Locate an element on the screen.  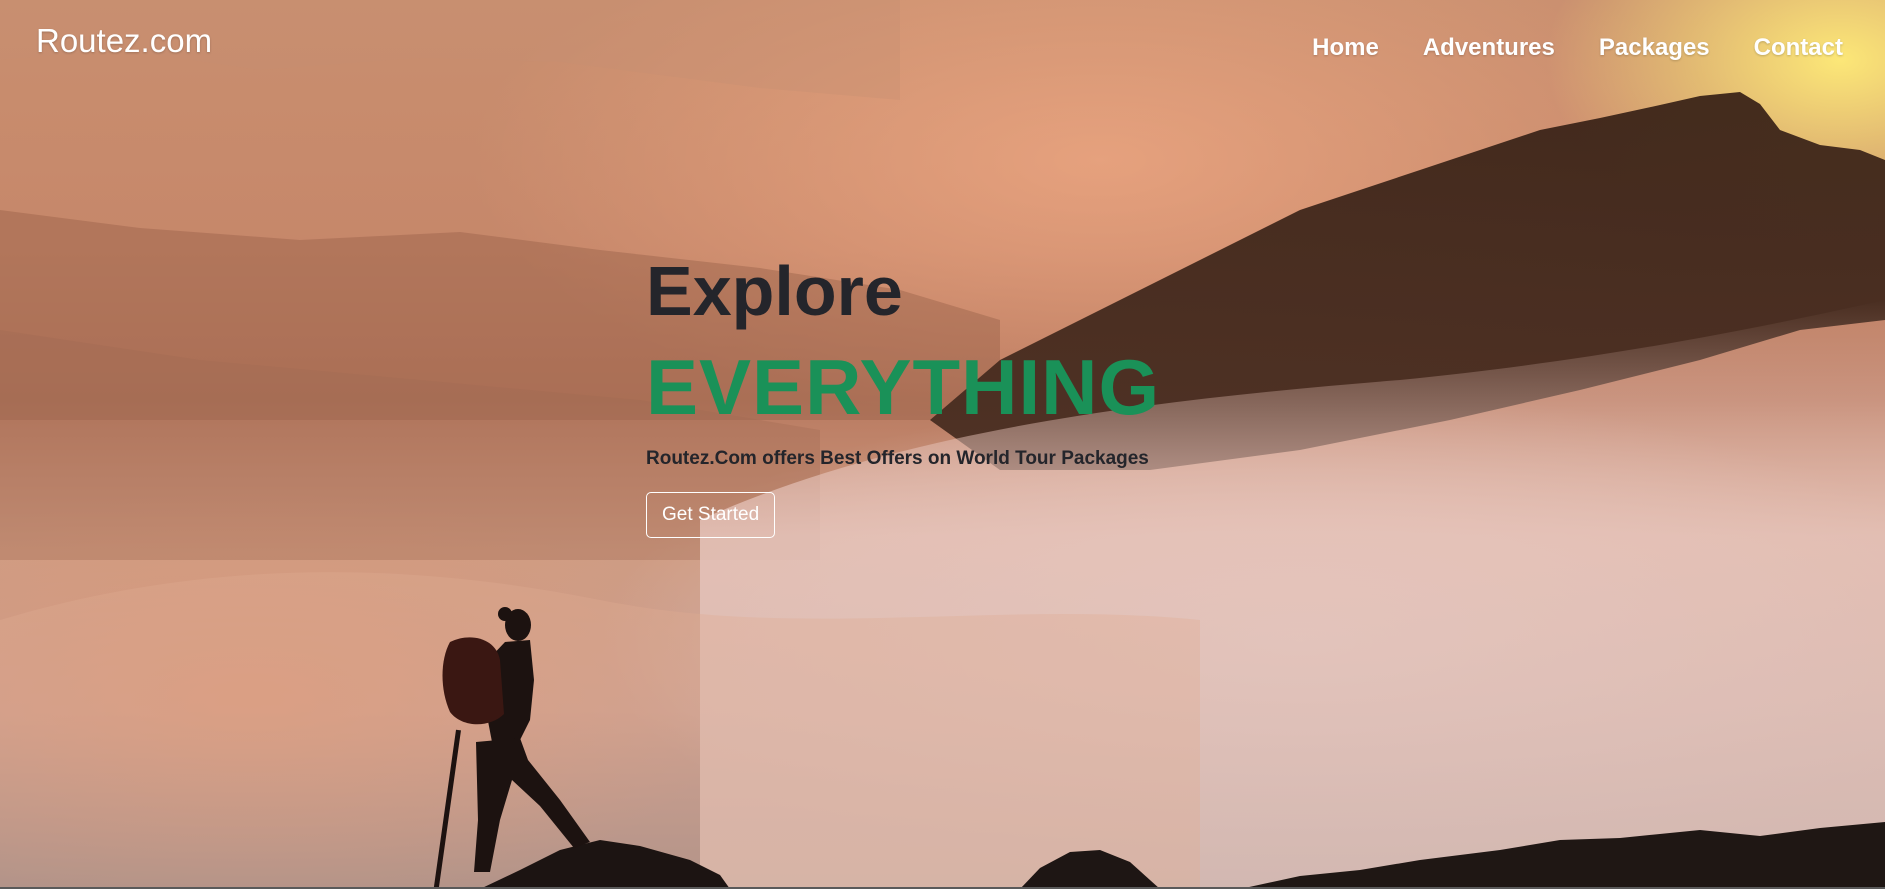
nav-packages-link: Packages is located at coordinates (1654, 48).